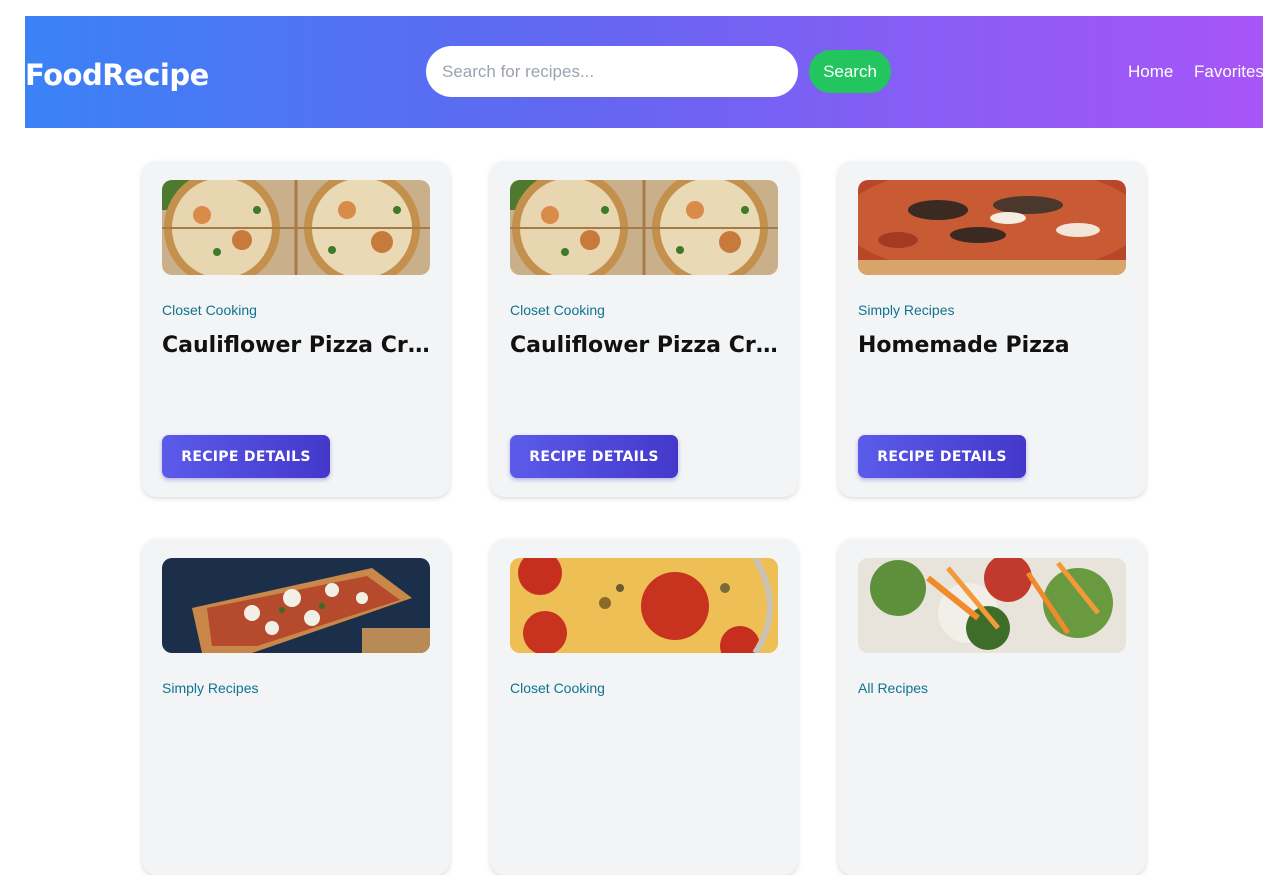 This screenshot has height=875, width=1280. What do you see at coordinates (992, 707) in the screenshot?
I see `recipe-card: All Recipes` at bounding box center [992, 707].